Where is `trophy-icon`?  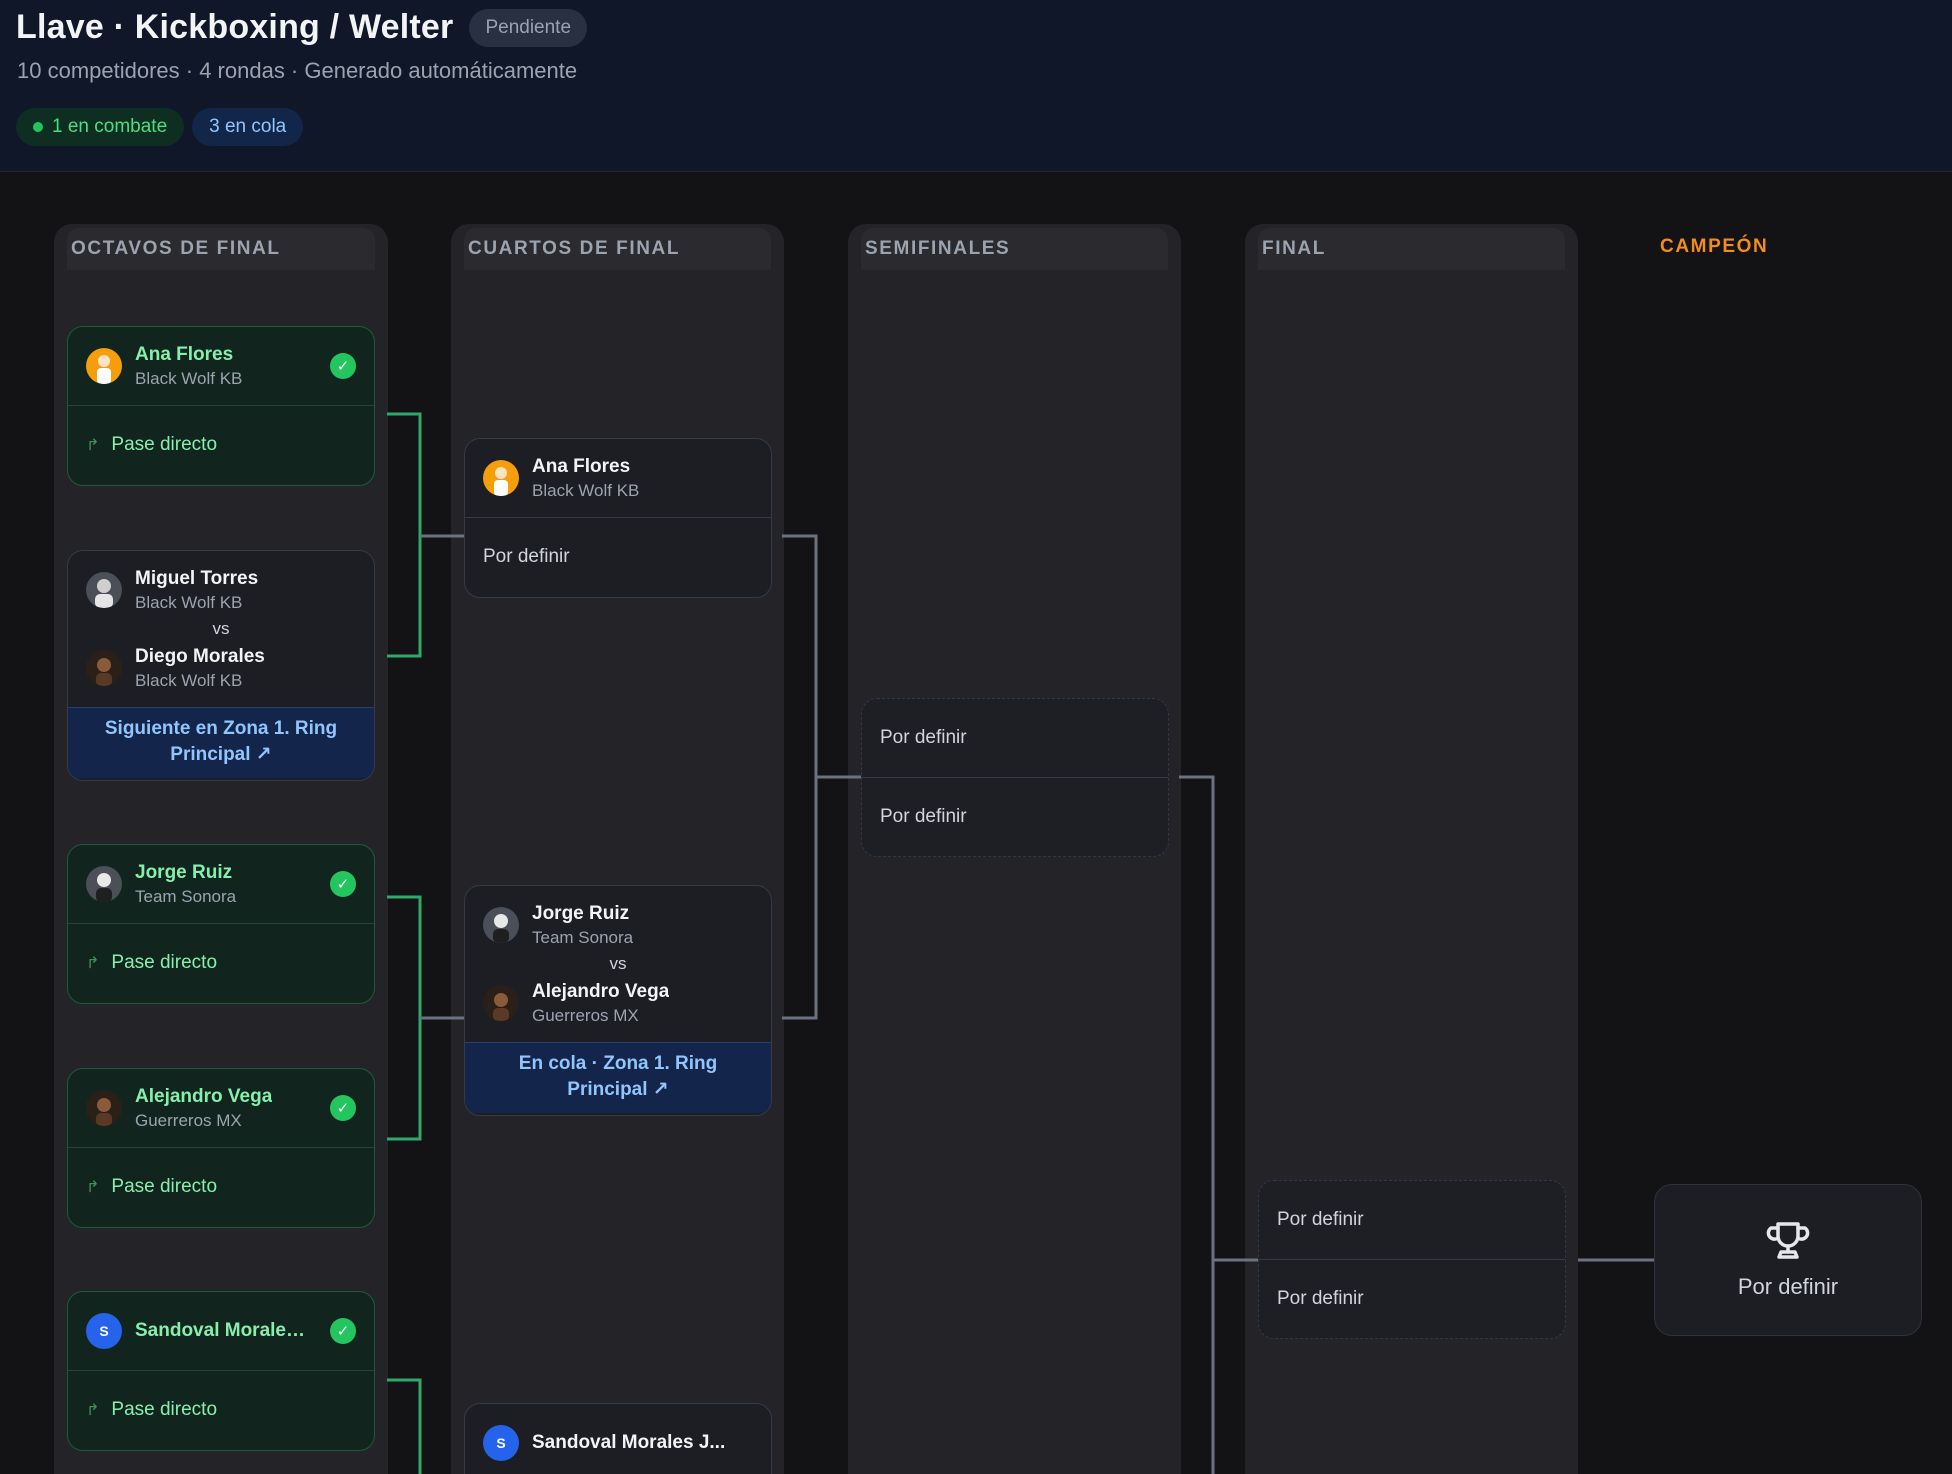 trophy-icon is located at coordinates (1788, 1240).